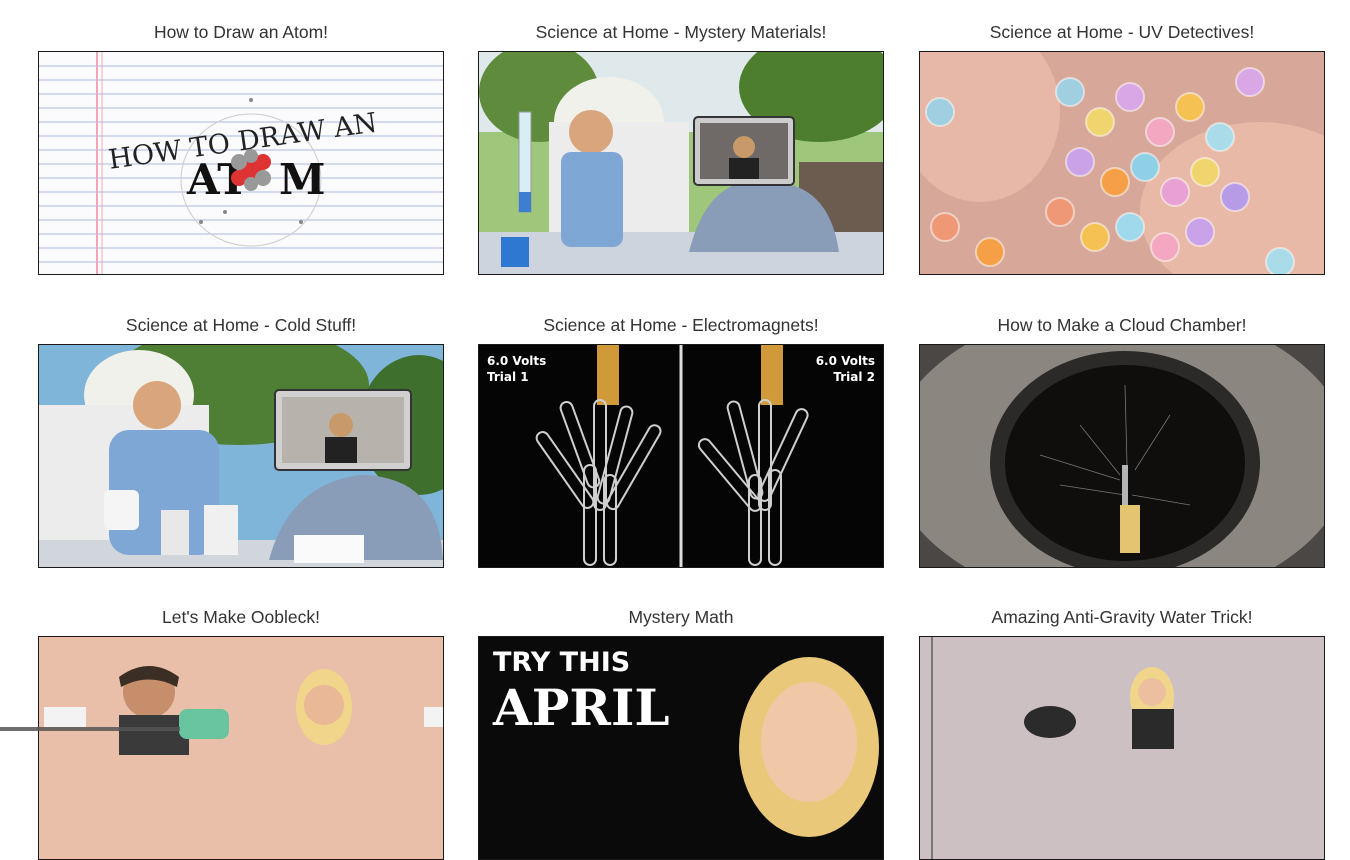 Image resolution: width=1350 pixels, height=860 pixels. I want to click on video-title: Mystery Math, so click(681, 617).